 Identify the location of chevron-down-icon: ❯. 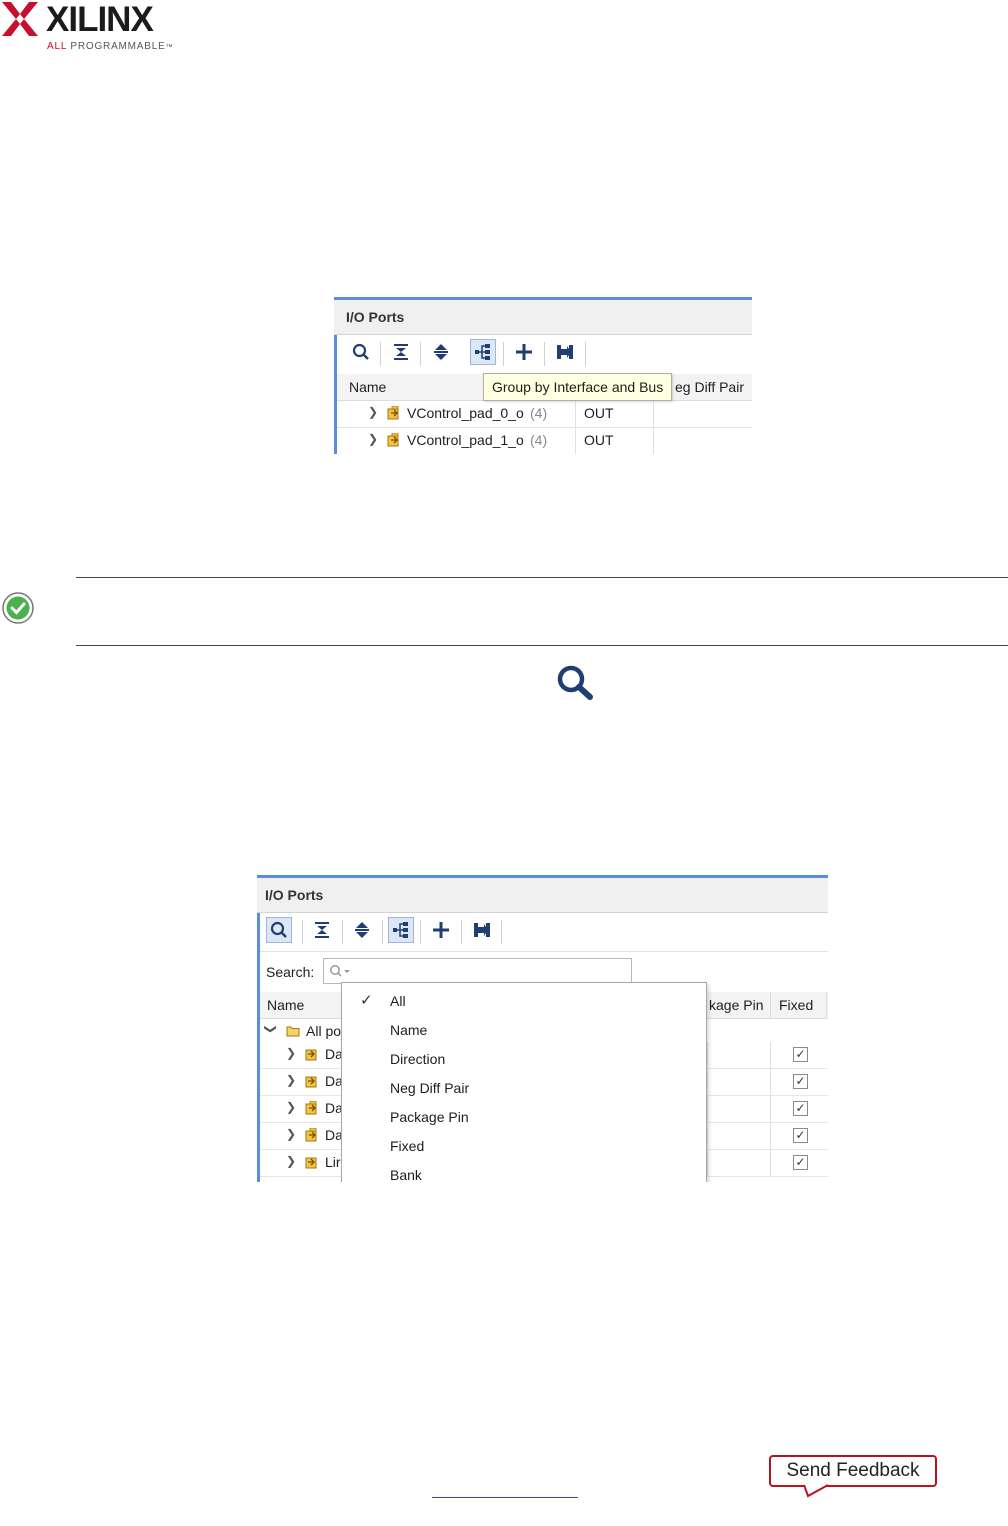
(271, 1029).